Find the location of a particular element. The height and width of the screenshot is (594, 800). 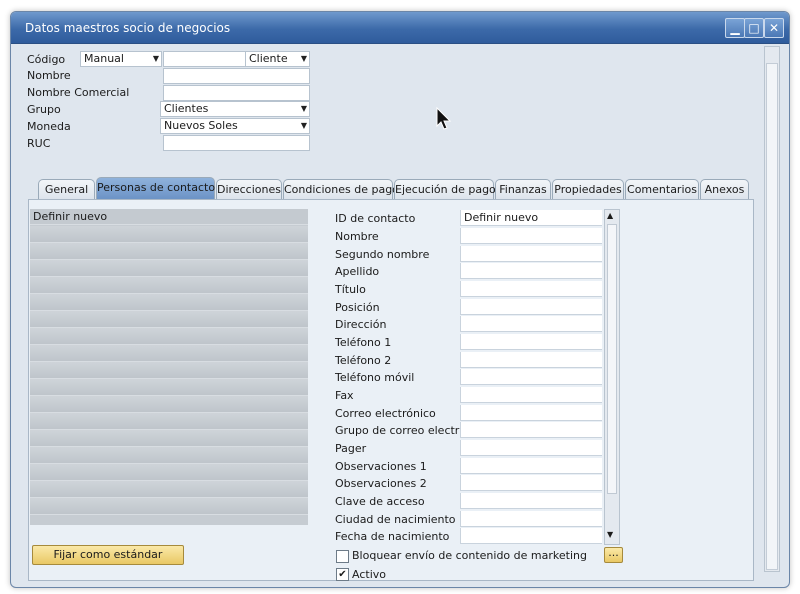

field-label-id-de-contacto: ID de contacto is located at coordinates (375, 218).